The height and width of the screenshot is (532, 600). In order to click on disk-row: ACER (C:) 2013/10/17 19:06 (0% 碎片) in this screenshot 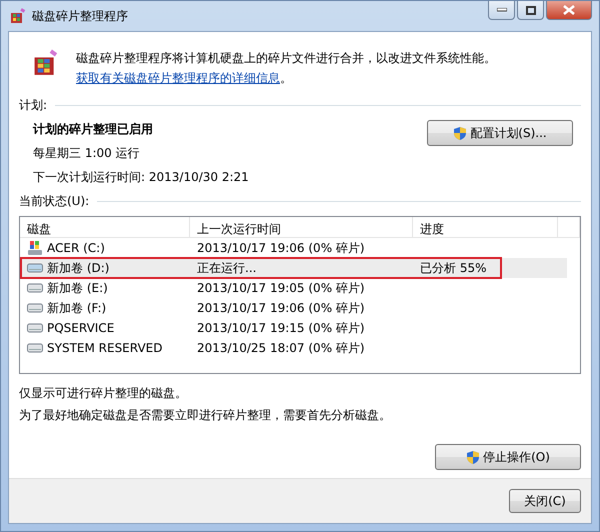, I will do `click(294, 248)`.